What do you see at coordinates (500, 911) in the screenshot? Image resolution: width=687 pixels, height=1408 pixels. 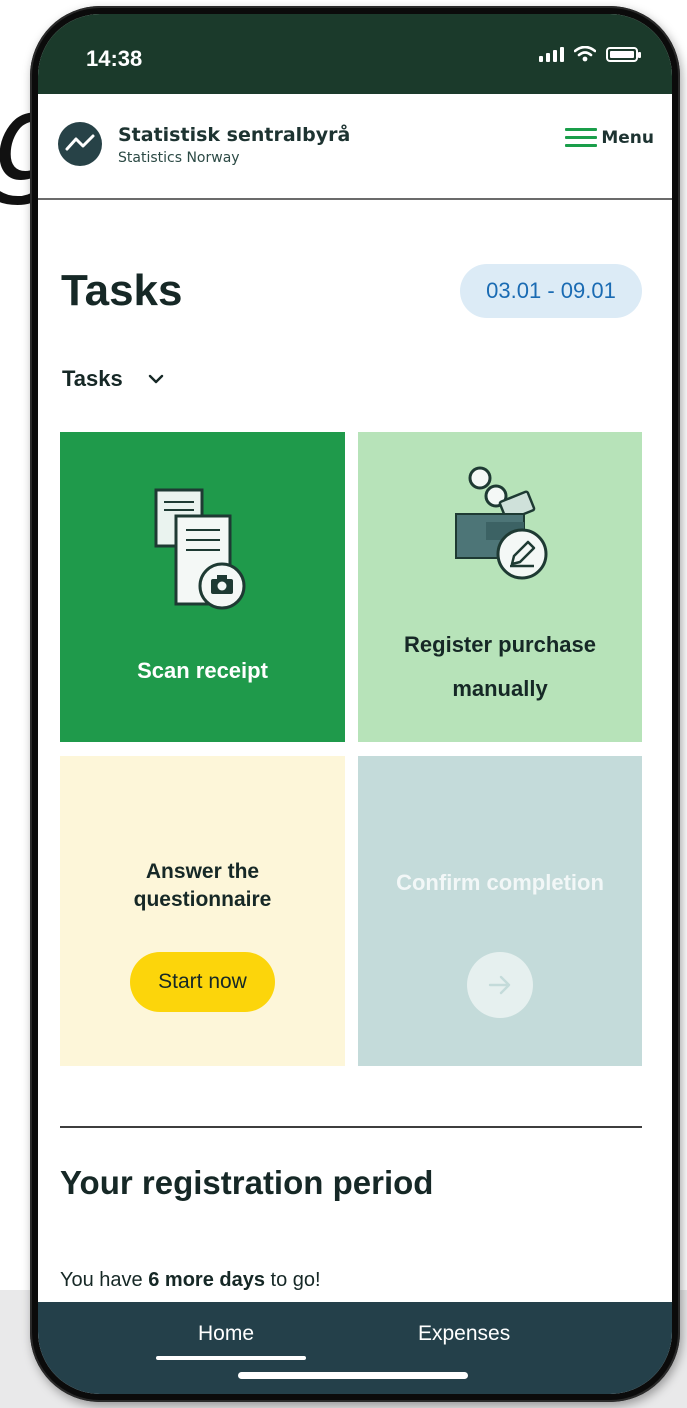 I see `confirm-completion-tile: Confirm completion` at bounding box center [500, 911].